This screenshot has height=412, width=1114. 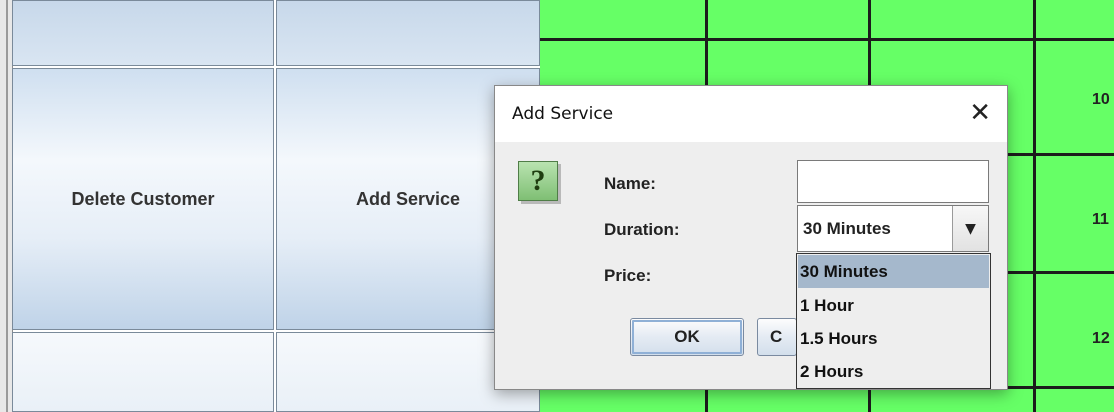 I want to click on duration-label: Duration:, so click(x=642, y=229).